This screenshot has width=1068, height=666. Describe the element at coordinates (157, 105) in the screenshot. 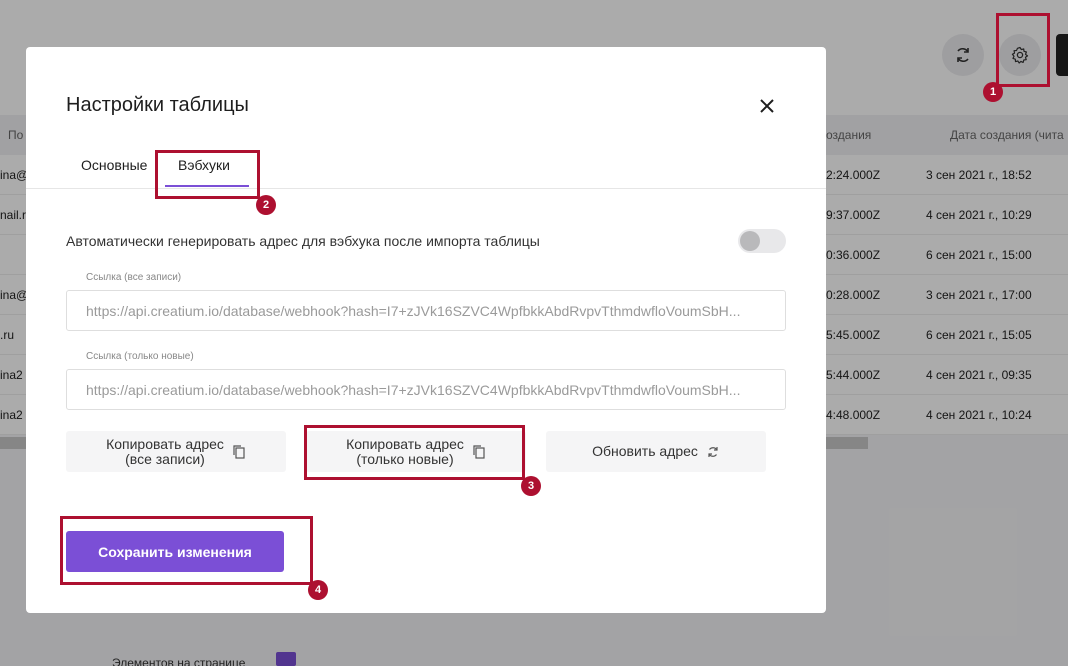

I see `modal-title: Настройки таблицы` at that location.